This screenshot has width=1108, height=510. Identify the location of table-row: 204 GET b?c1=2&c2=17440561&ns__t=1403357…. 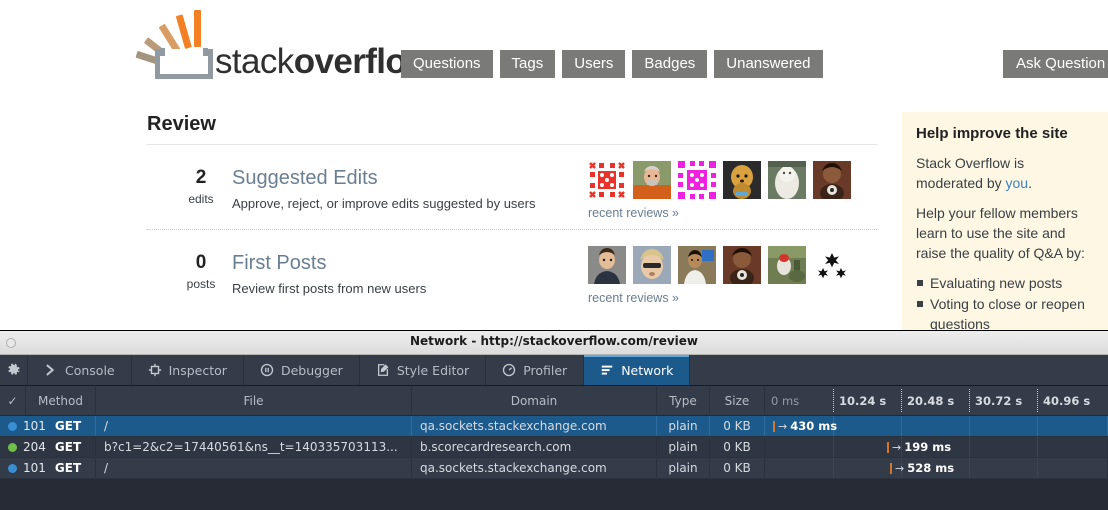
(554, 447).